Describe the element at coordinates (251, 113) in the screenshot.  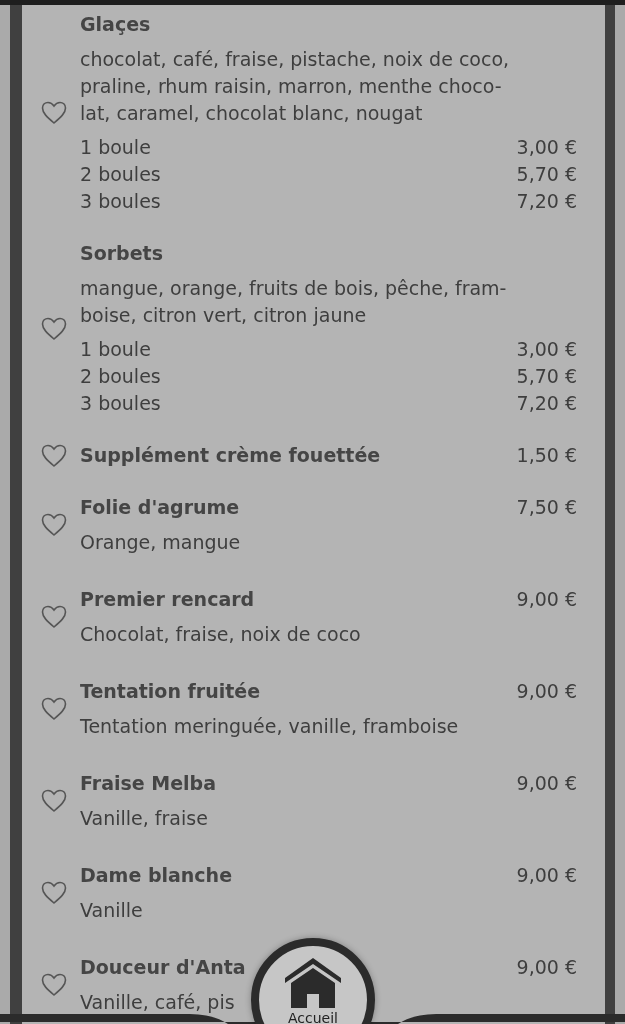
I see `flavor-list: lat, caramel, chocolat blanc, nougat` at that location.